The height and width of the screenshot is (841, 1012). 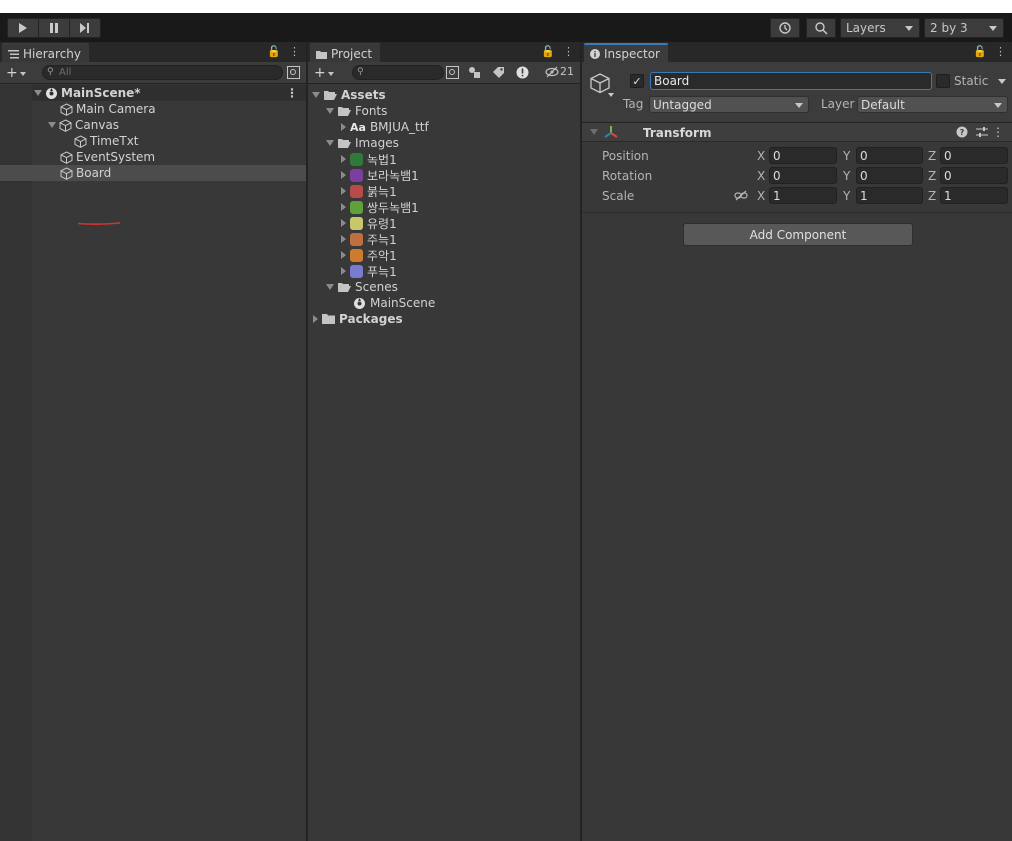 I want to click on tab-project: Project, so click(x=345, y=52).